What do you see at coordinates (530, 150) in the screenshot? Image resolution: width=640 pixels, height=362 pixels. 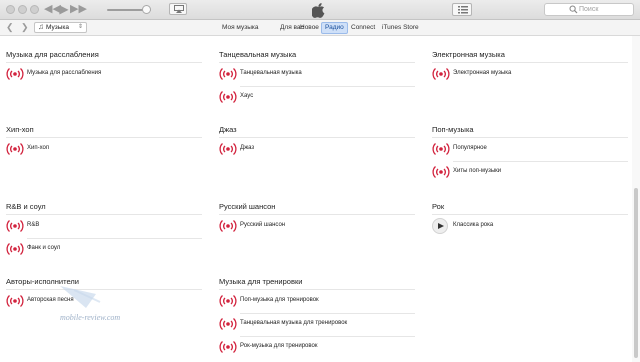 I see `radio-station-item: Популярное` at bounding box center [530, 150].